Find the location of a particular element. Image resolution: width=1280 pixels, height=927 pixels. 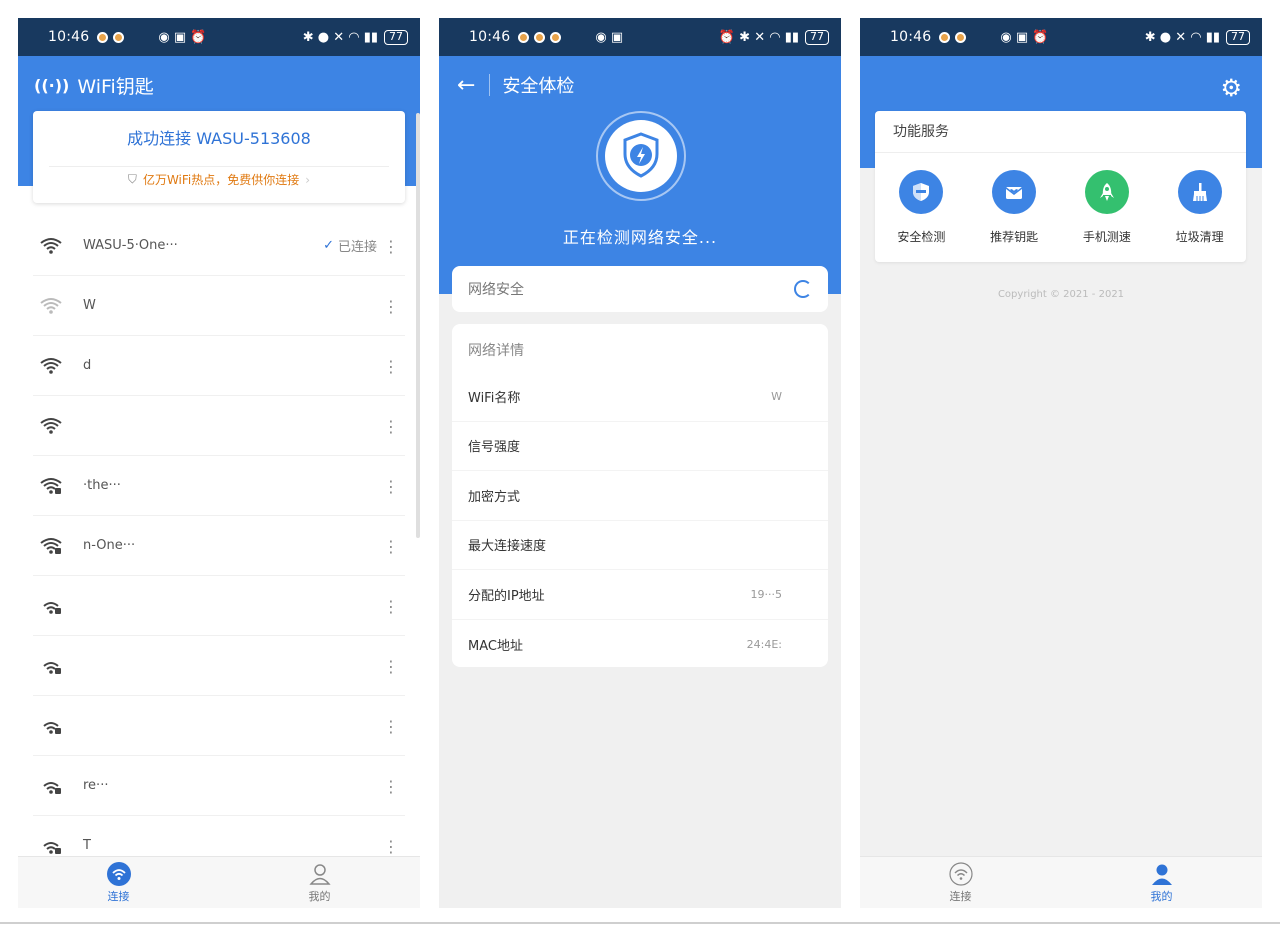

detail-label: WiFi名称 is located at coordinates (494, 398).